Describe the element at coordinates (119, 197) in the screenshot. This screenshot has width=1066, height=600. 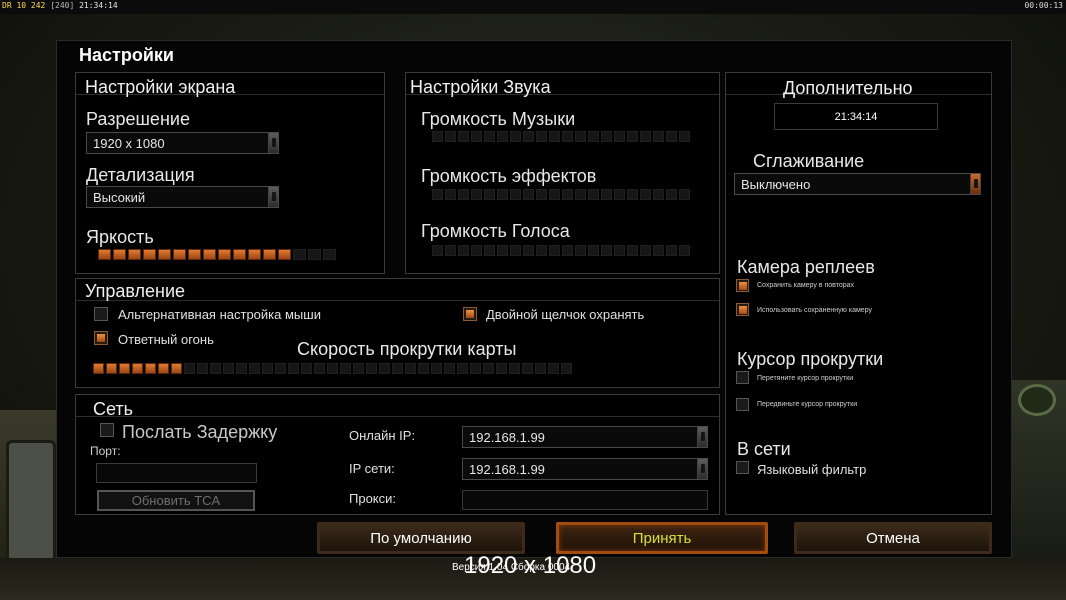
I see `detail-value: Высокий` at that location.